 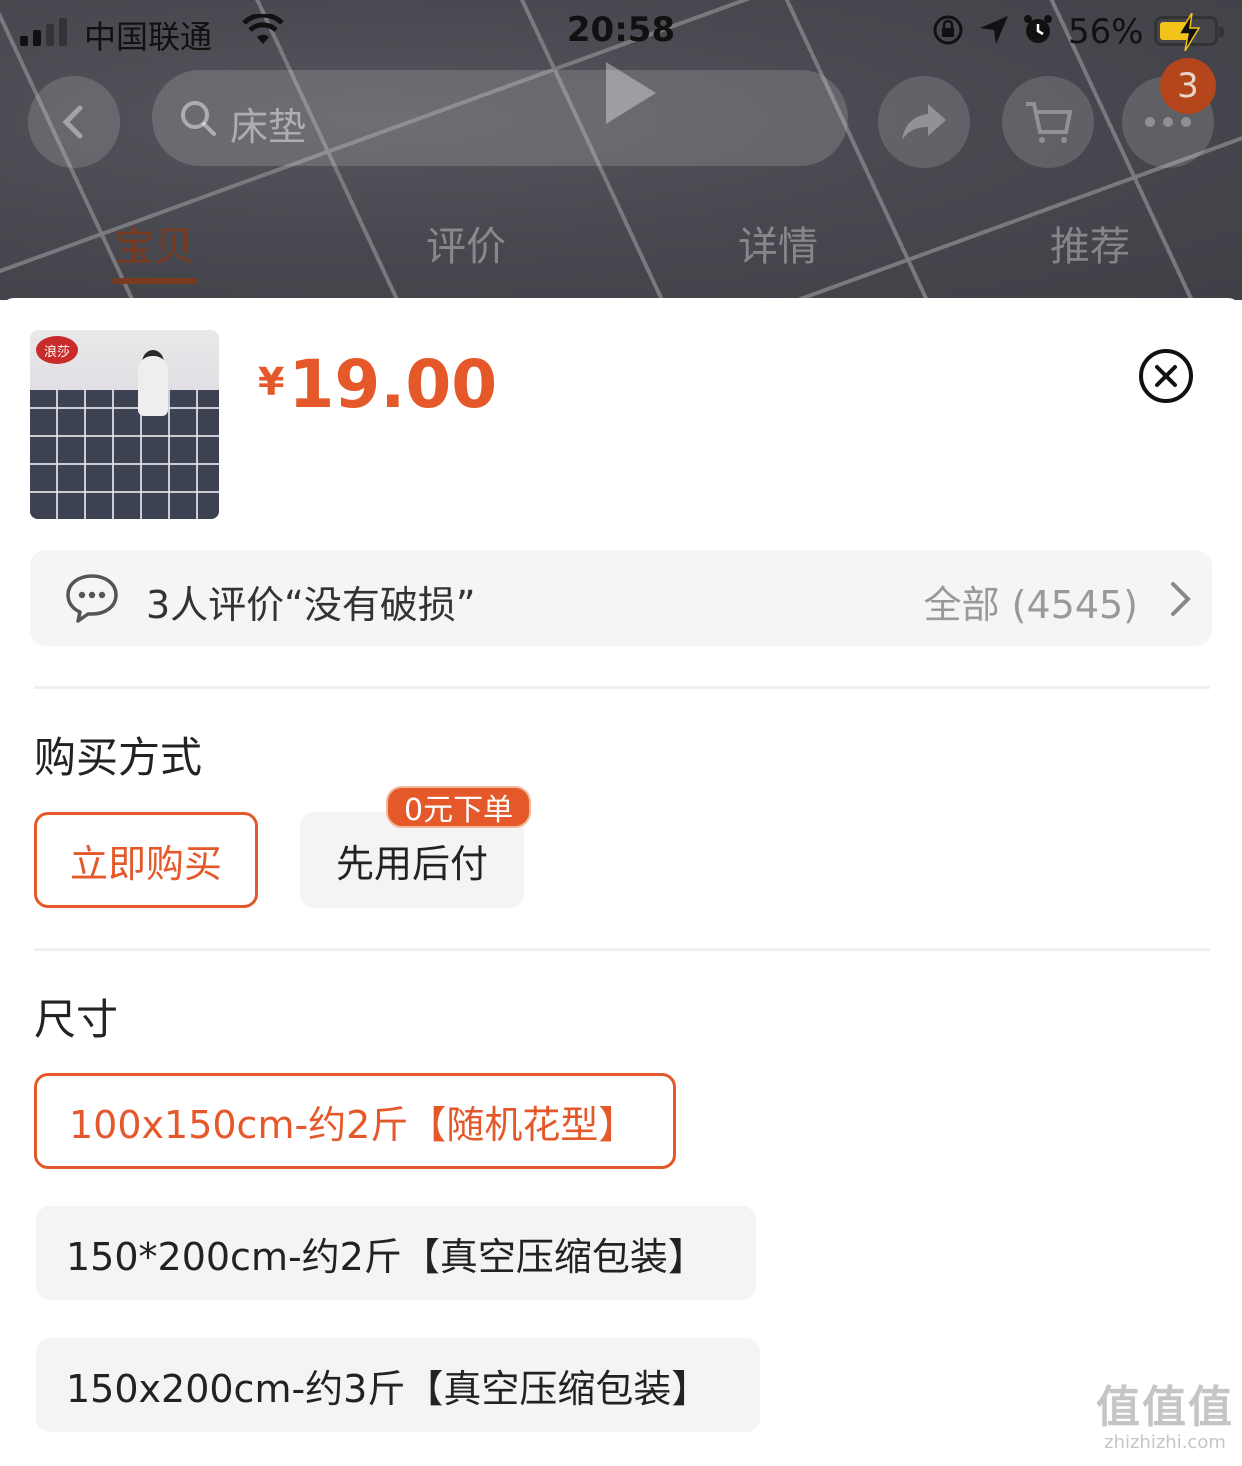 I want to click on battery-icon, so click(x=1189, y=32).